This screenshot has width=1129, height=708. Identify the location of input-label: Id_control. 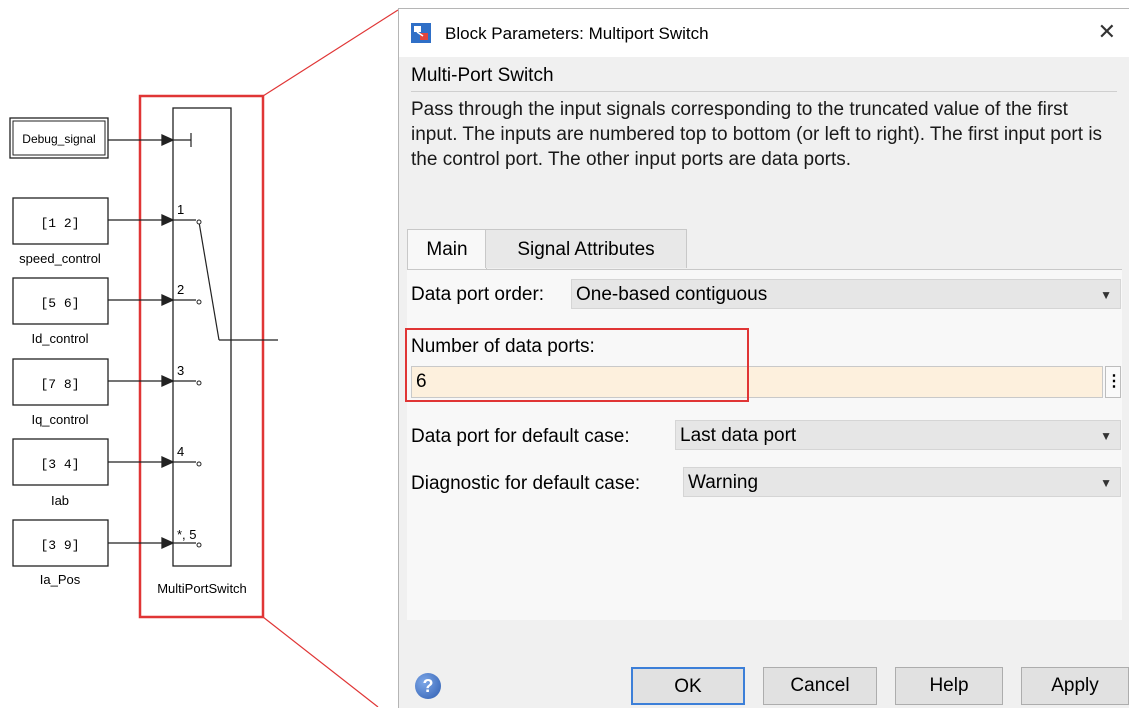
(59, 338).